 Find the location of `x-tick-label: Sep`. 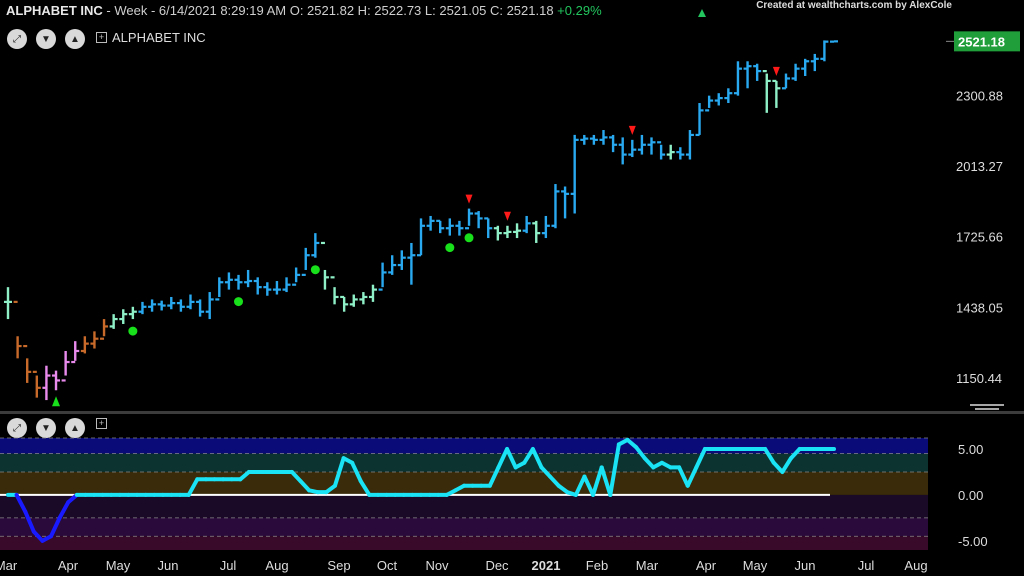

x-tick-label: Sep is located at coordinates (338, 565).